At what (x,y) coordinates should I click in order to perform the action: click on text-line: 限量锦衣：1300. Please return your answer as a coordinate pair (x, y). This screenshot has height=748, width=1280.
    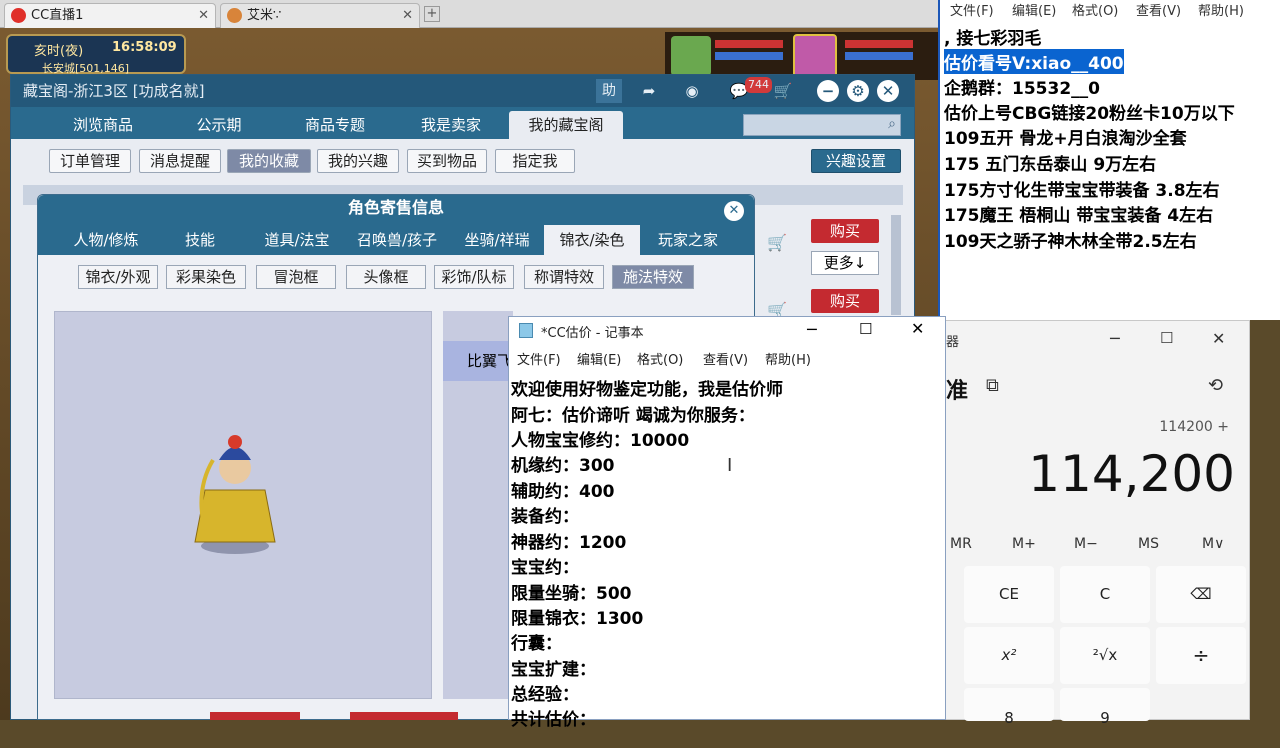
    Looking at the image, I should click on (577, 616).